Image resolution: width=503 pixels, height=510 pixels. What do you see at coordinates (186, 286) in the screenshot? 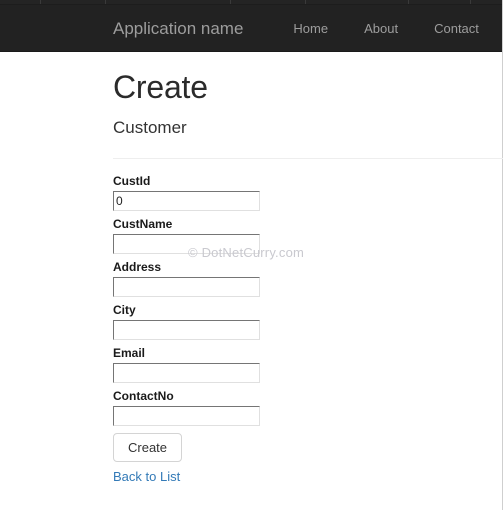
I see `input-address` at bounding box center [186, 286].